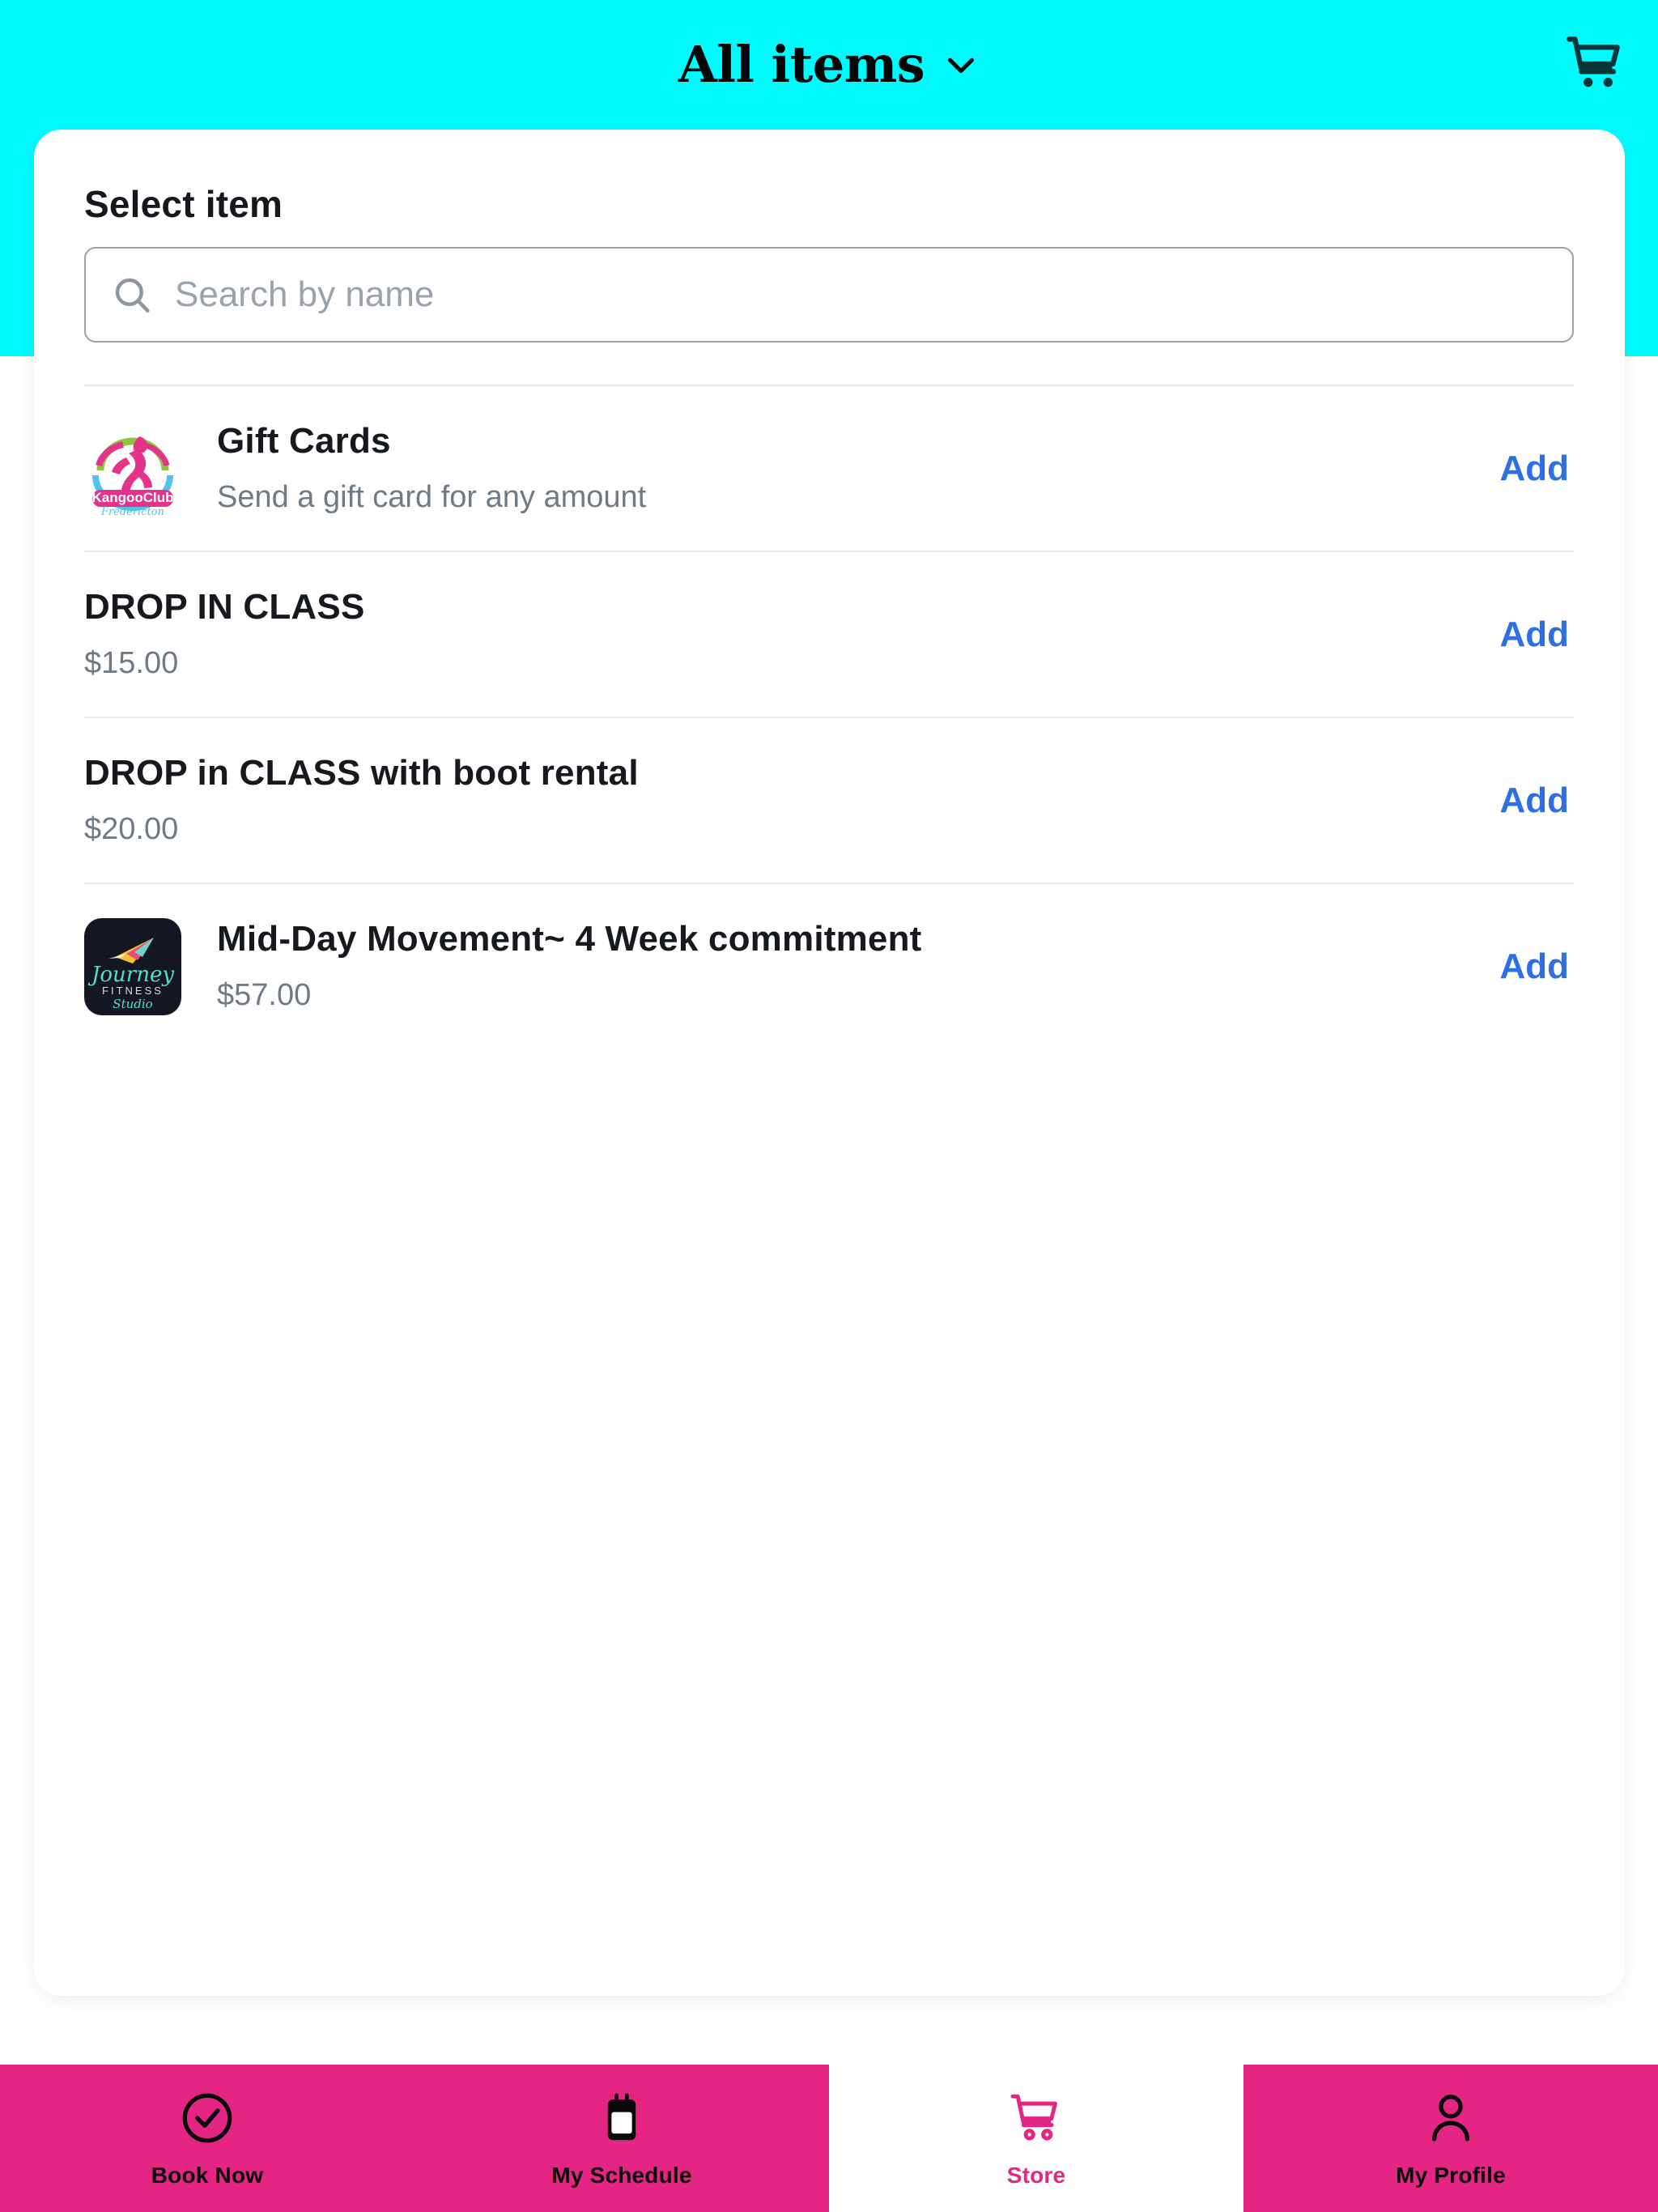 The width and height of the screenshot is (1658, 2212). What do you see at coordinates (132, 468) in the screenshot?
I see `kangooclub-fredericton-logo: KangooClub Fredericton` at bounding box center [132, 468].